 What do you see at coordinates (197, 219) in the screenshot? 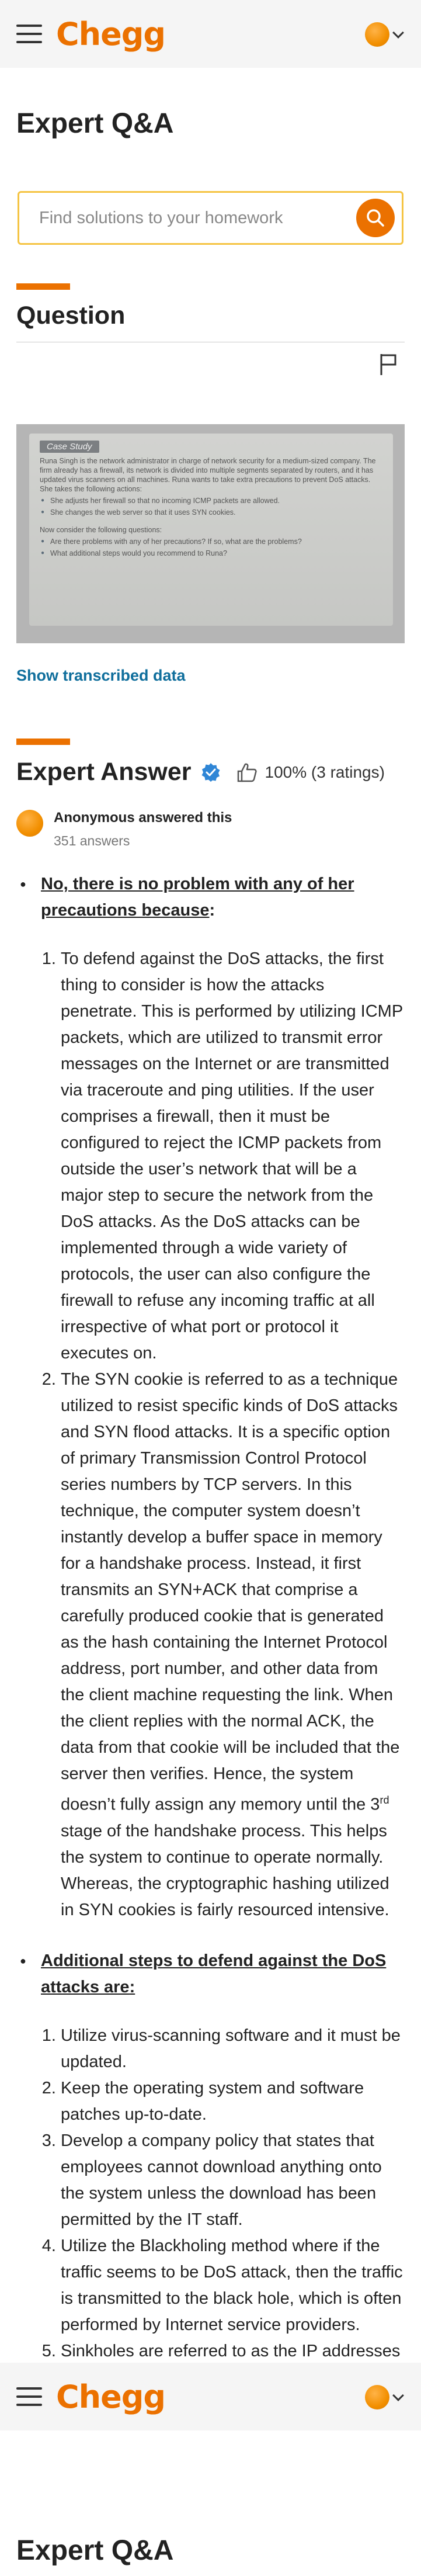
I see `search-input: Find solutions to your homework` at bounding box center [197, 219].